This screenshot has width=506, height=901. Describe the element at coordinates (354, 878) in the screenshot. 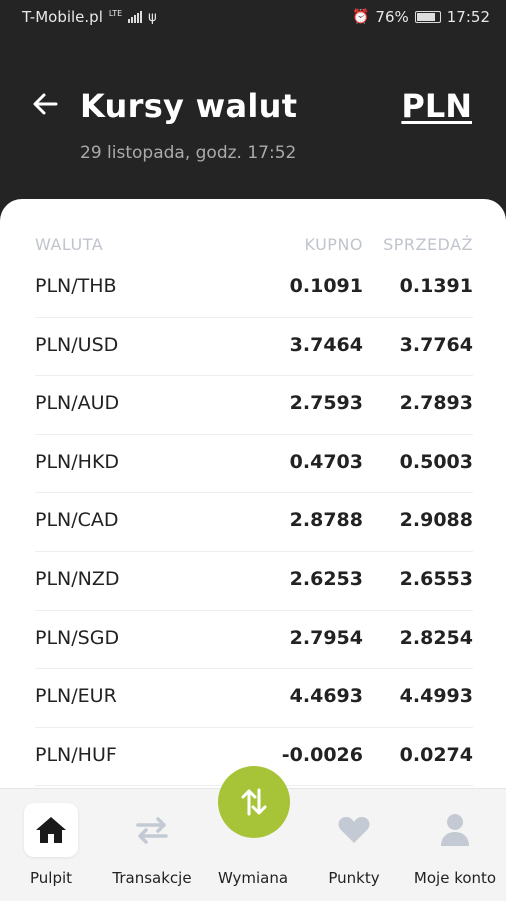

I see `nav-label: Punkty` at that location.